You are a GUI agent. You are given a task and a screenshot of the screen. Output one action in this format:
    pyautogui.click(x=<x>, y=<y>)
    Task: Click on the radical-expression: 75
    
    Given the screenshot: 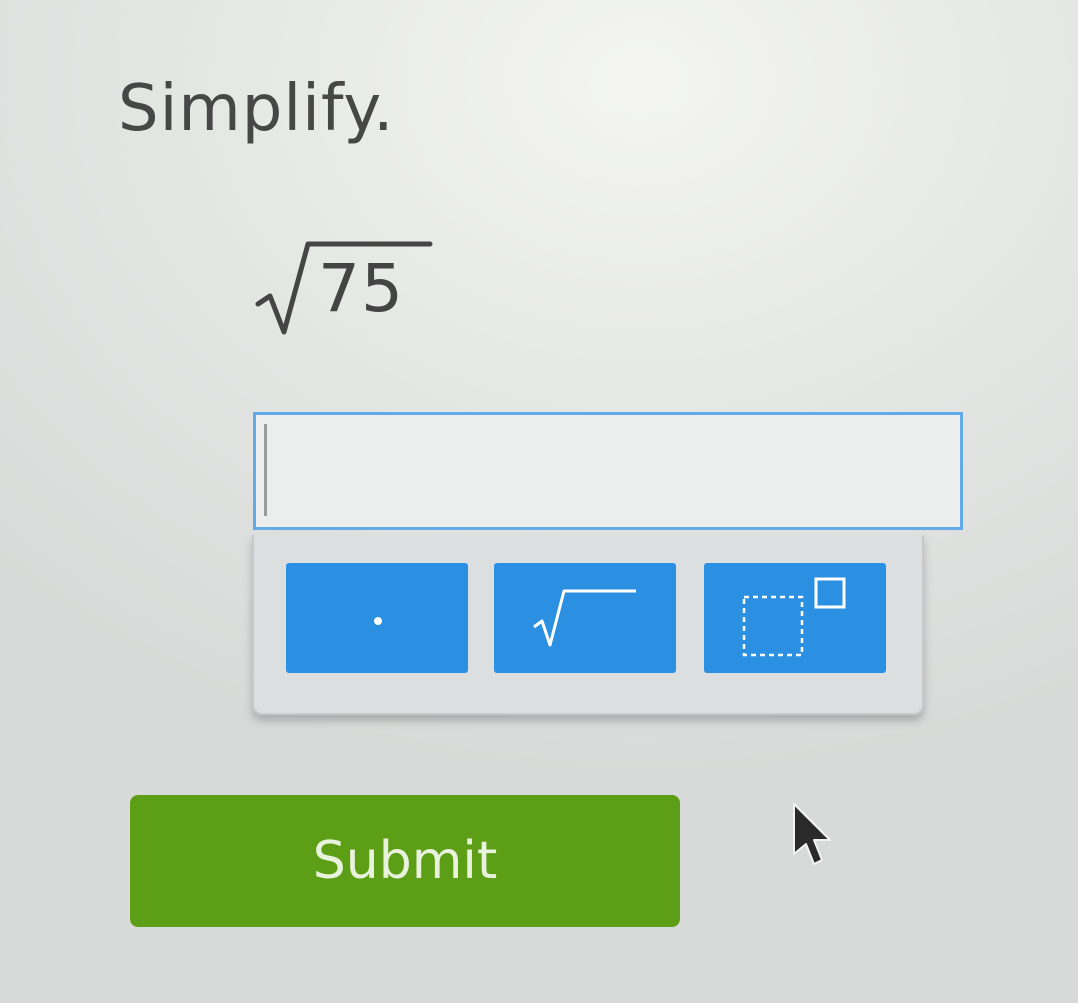 What is the action you would take?
    pyautogui.click(x=345, y=287)
    